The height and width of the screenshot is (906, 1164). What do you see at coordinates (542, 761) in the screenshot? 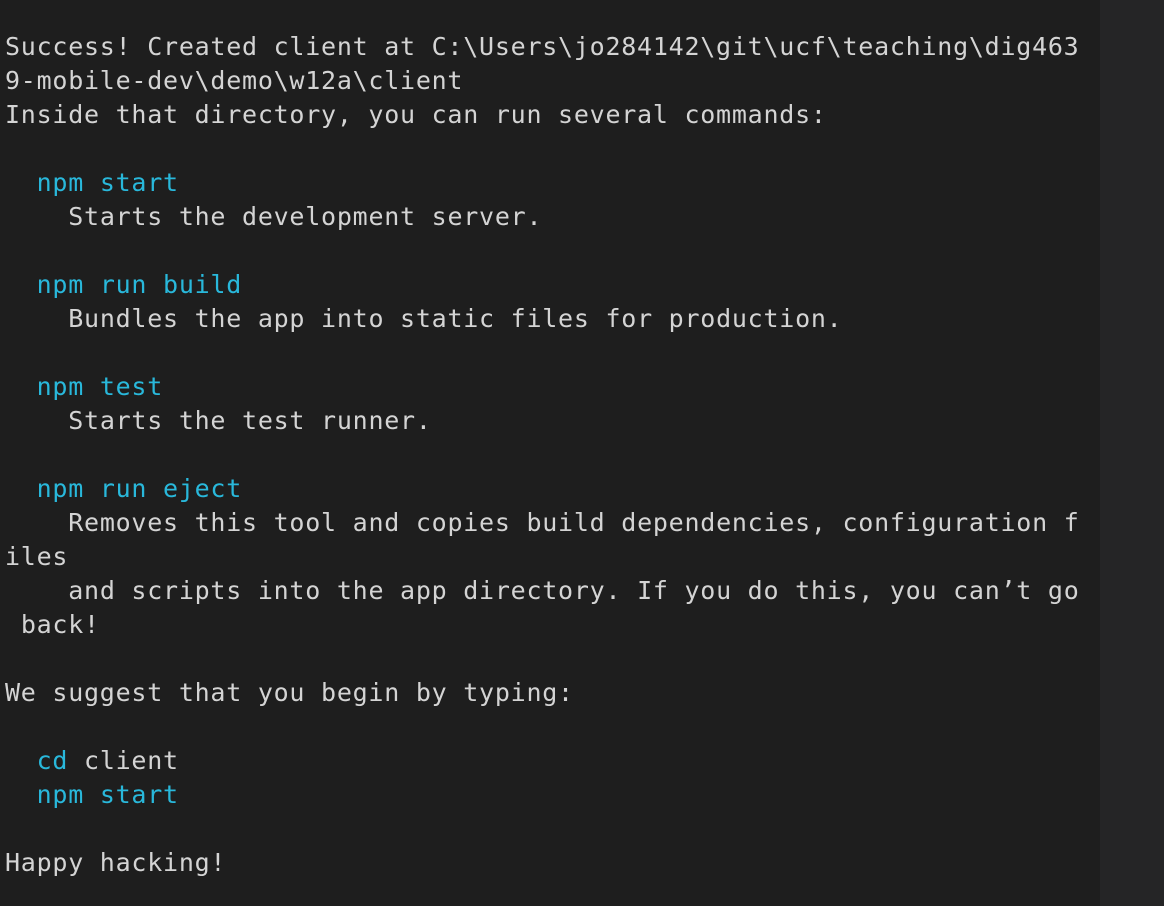
I see `terminal-line: cd client` at bounding box center [542, 761].